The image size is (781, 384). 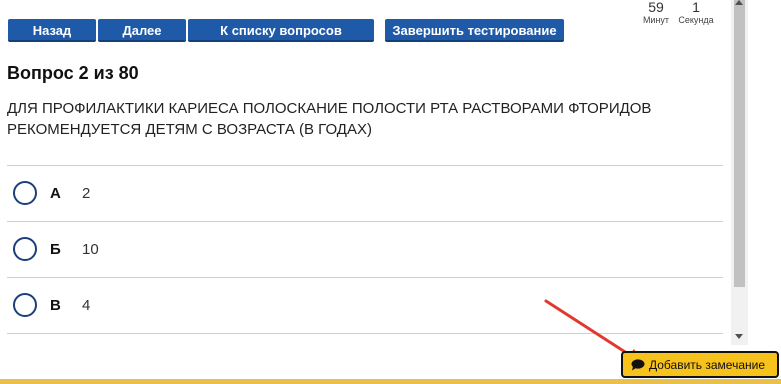 What do you see at coordinates (55, 193) in the screenshot?
I see `option-letter: А` at bounding box center [55, 193].